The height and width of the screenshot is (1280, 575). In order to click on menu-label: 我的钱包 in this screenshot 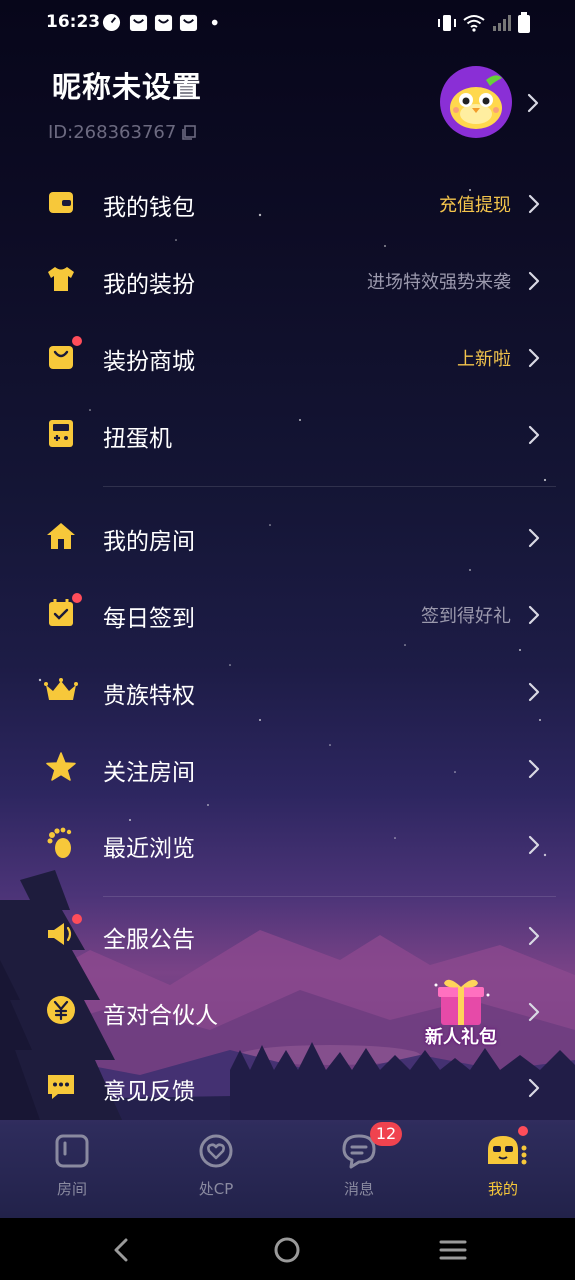, I will do `click(149, 208)`.